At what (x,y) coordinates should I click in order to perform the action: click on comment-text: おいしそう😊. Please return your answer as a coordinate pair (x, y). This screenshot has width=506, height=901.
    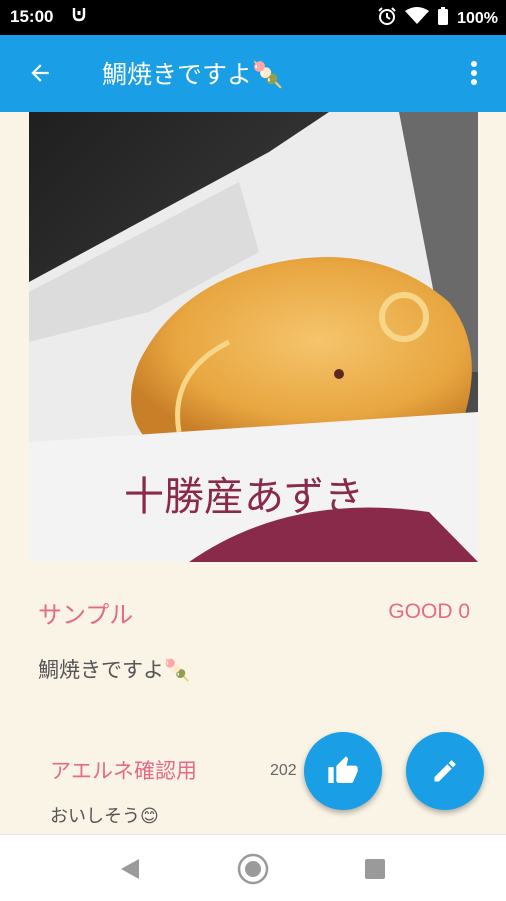
    Looking at the image, I should click on (104, 816).